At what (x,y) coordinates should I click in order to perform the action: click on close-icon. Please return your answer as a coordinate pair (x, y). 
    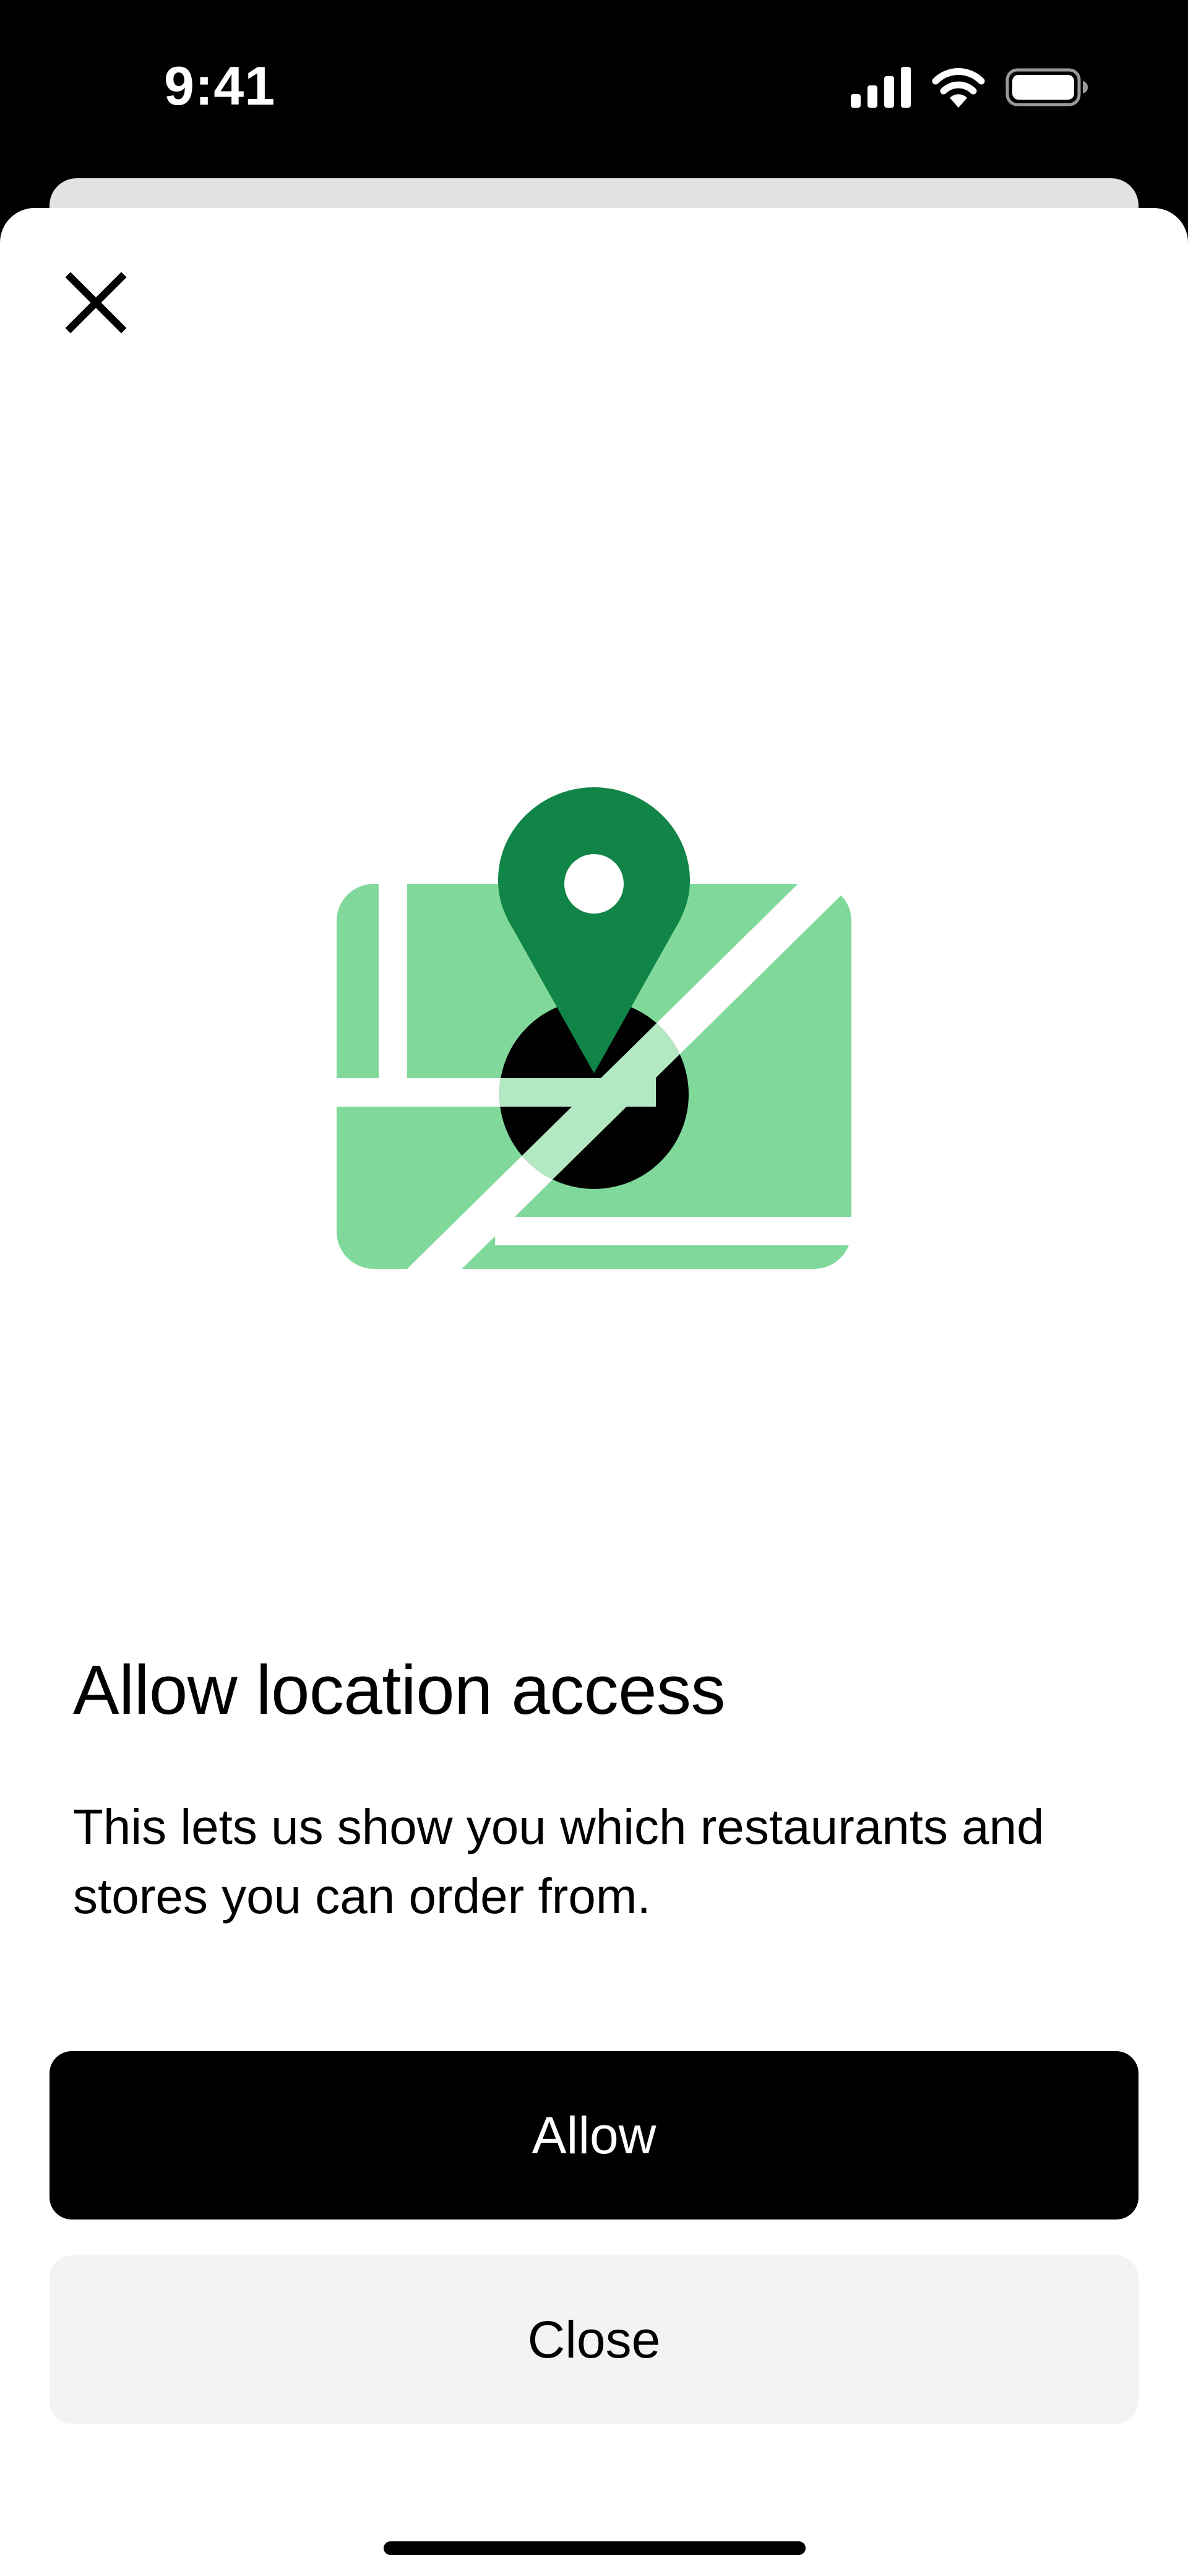
    Looking at the image, I should click on (96, 303).